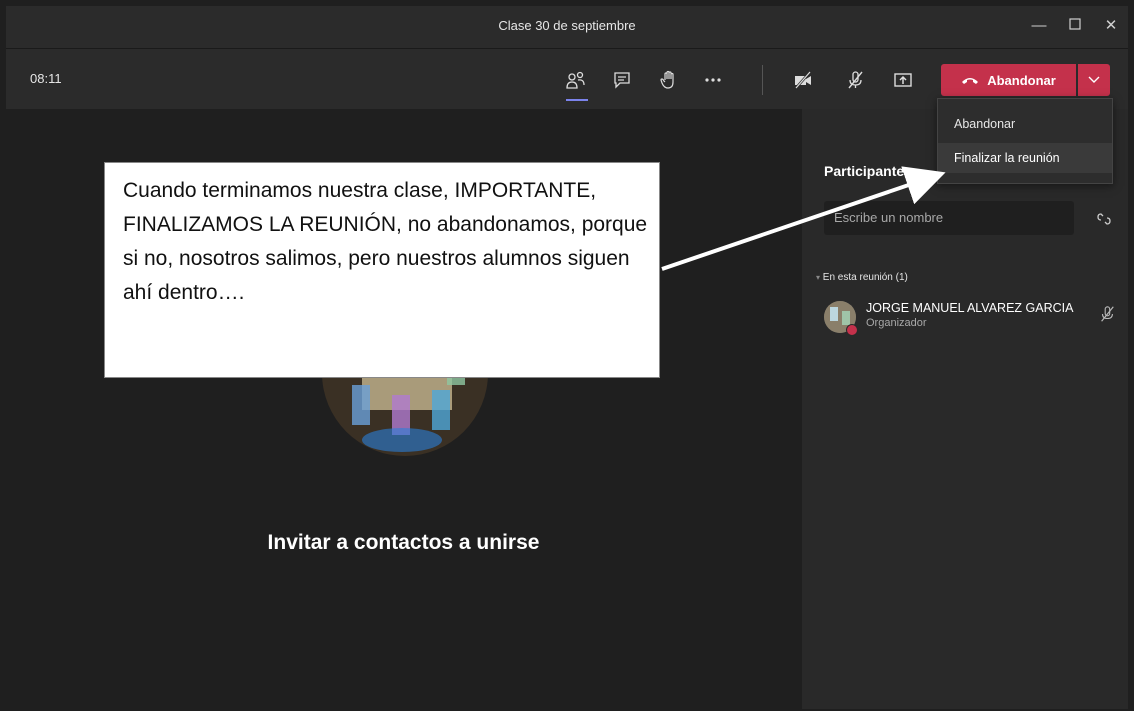 This screenshot has height=711, width=1134. Describe the element at coordinates (969, 308) in the screenshot. I see `participant-name: JORGE MANUEL ALVAREZ GARCIA` at that location.